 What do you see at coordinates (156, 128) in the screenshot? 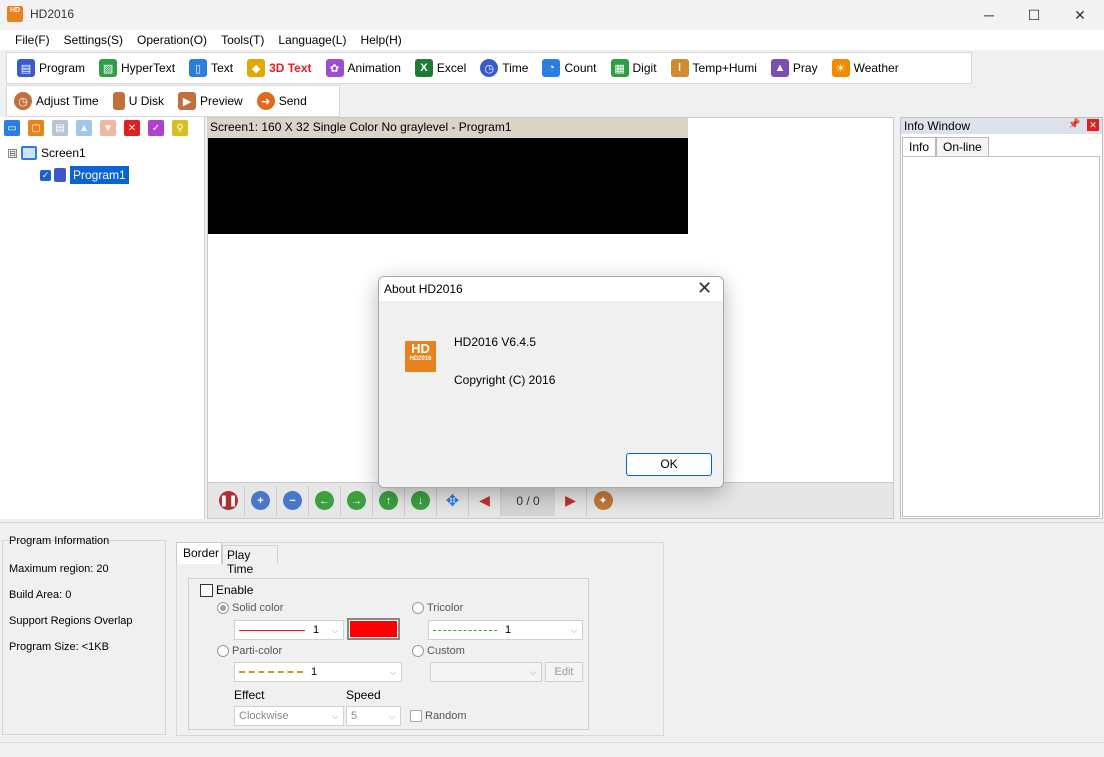
I see `select-all-icon: ✓` at bounding box center [156, 128].